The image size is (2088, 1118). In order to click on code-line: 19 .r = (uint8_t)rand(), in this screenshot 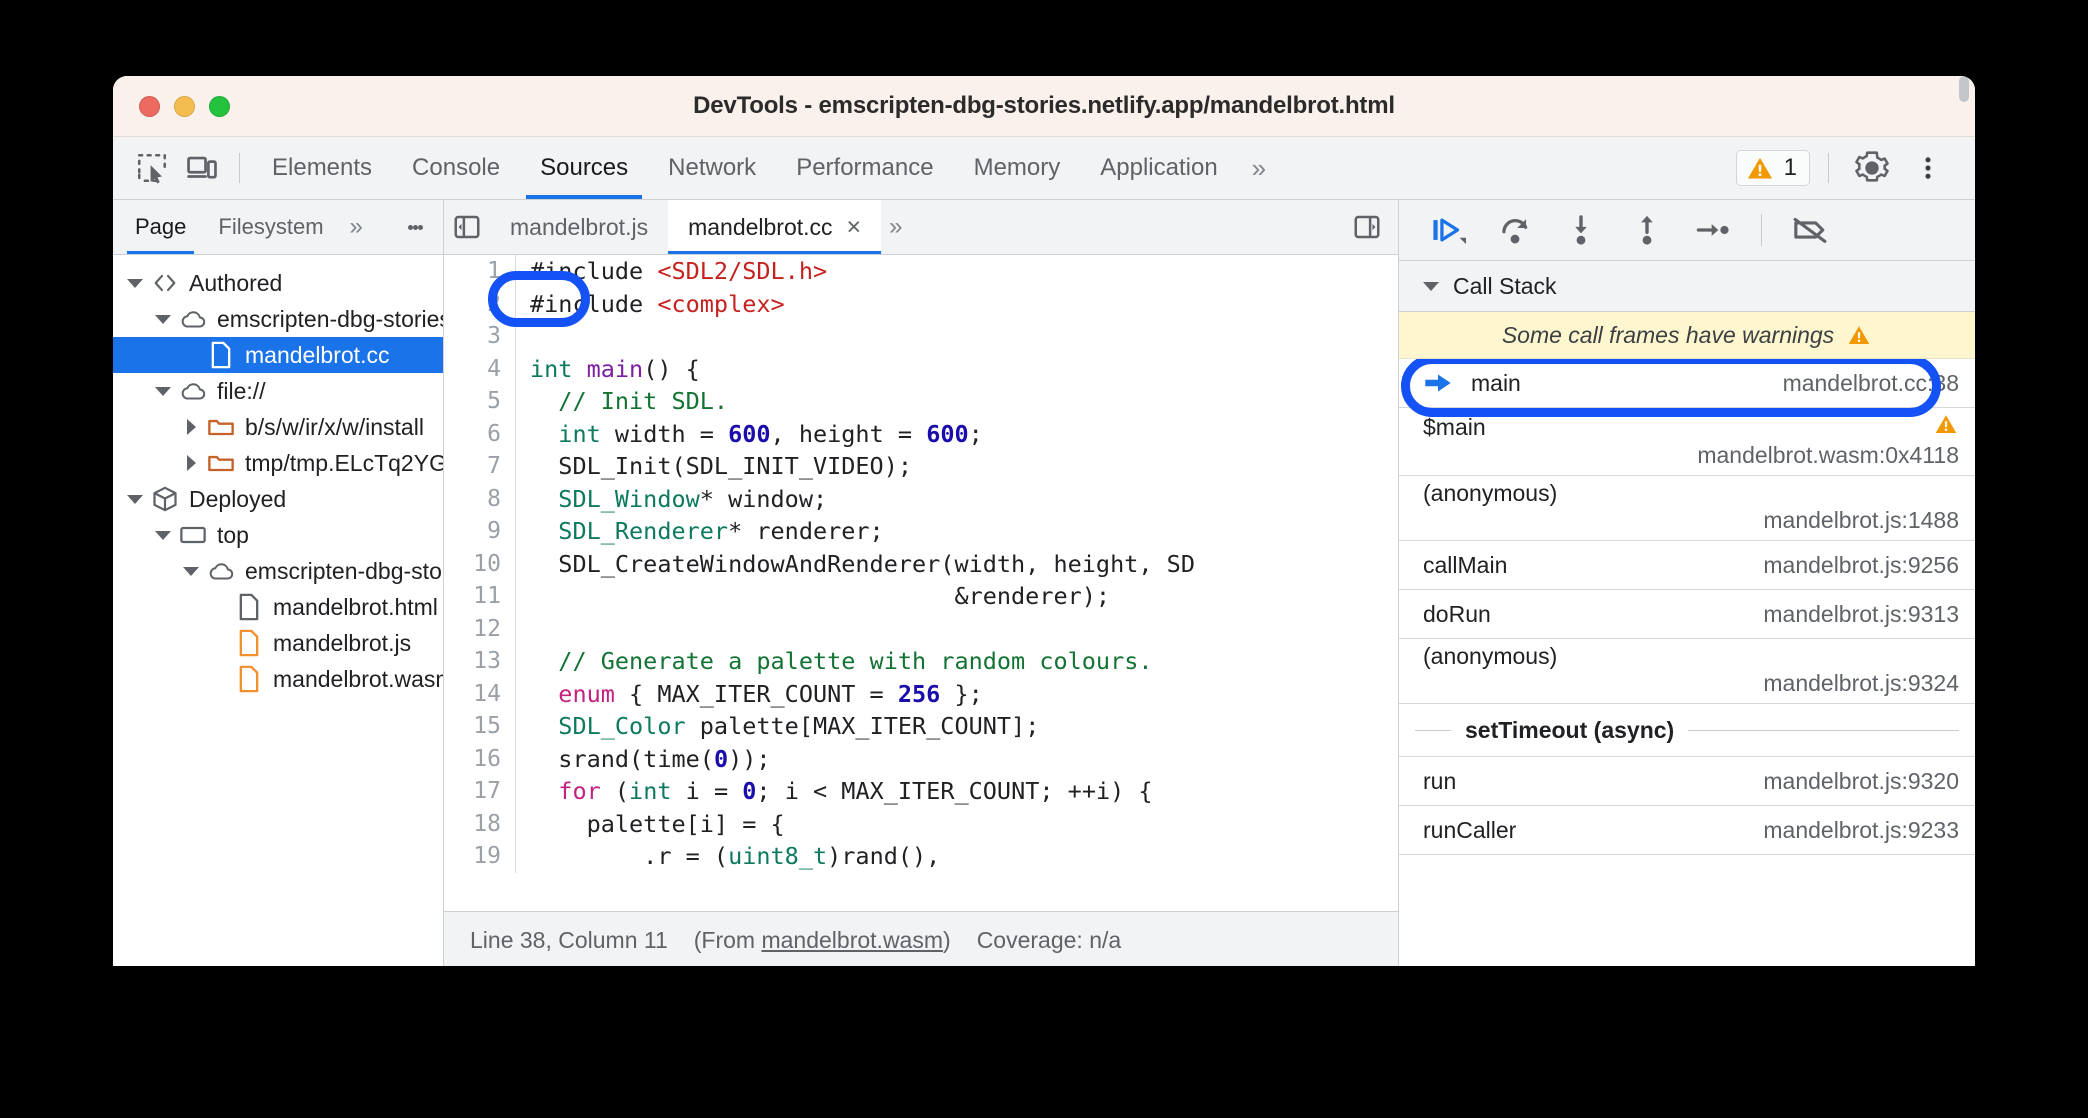, I will do `click(921, 856)`.